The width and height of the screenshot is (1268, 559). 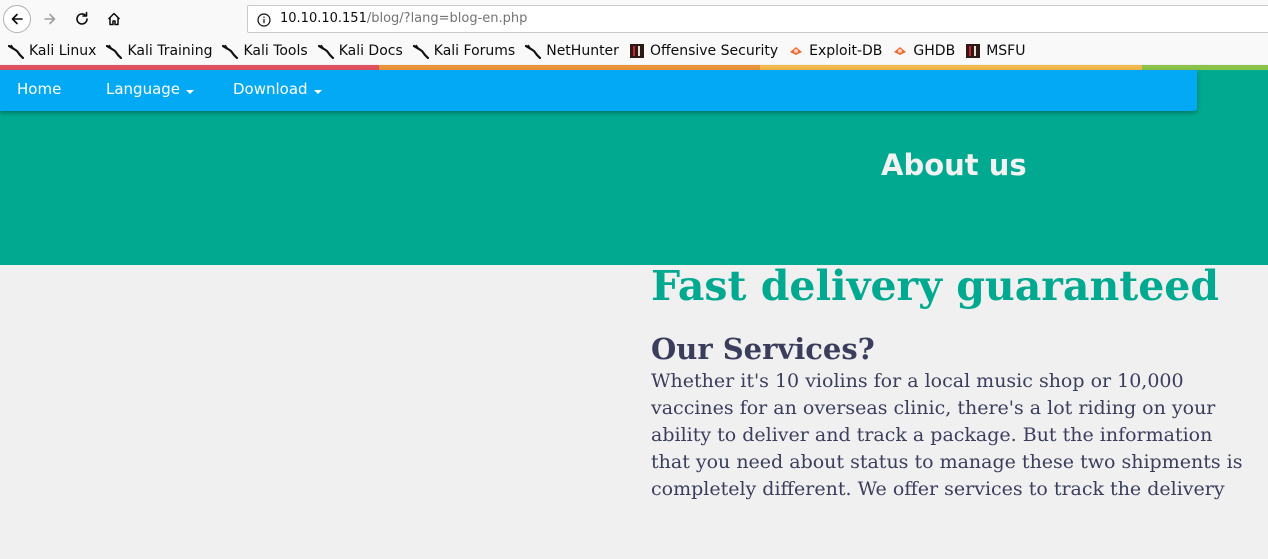 I want to click on bookmark-item: Exploit-DB, so click(x=835, y=51).